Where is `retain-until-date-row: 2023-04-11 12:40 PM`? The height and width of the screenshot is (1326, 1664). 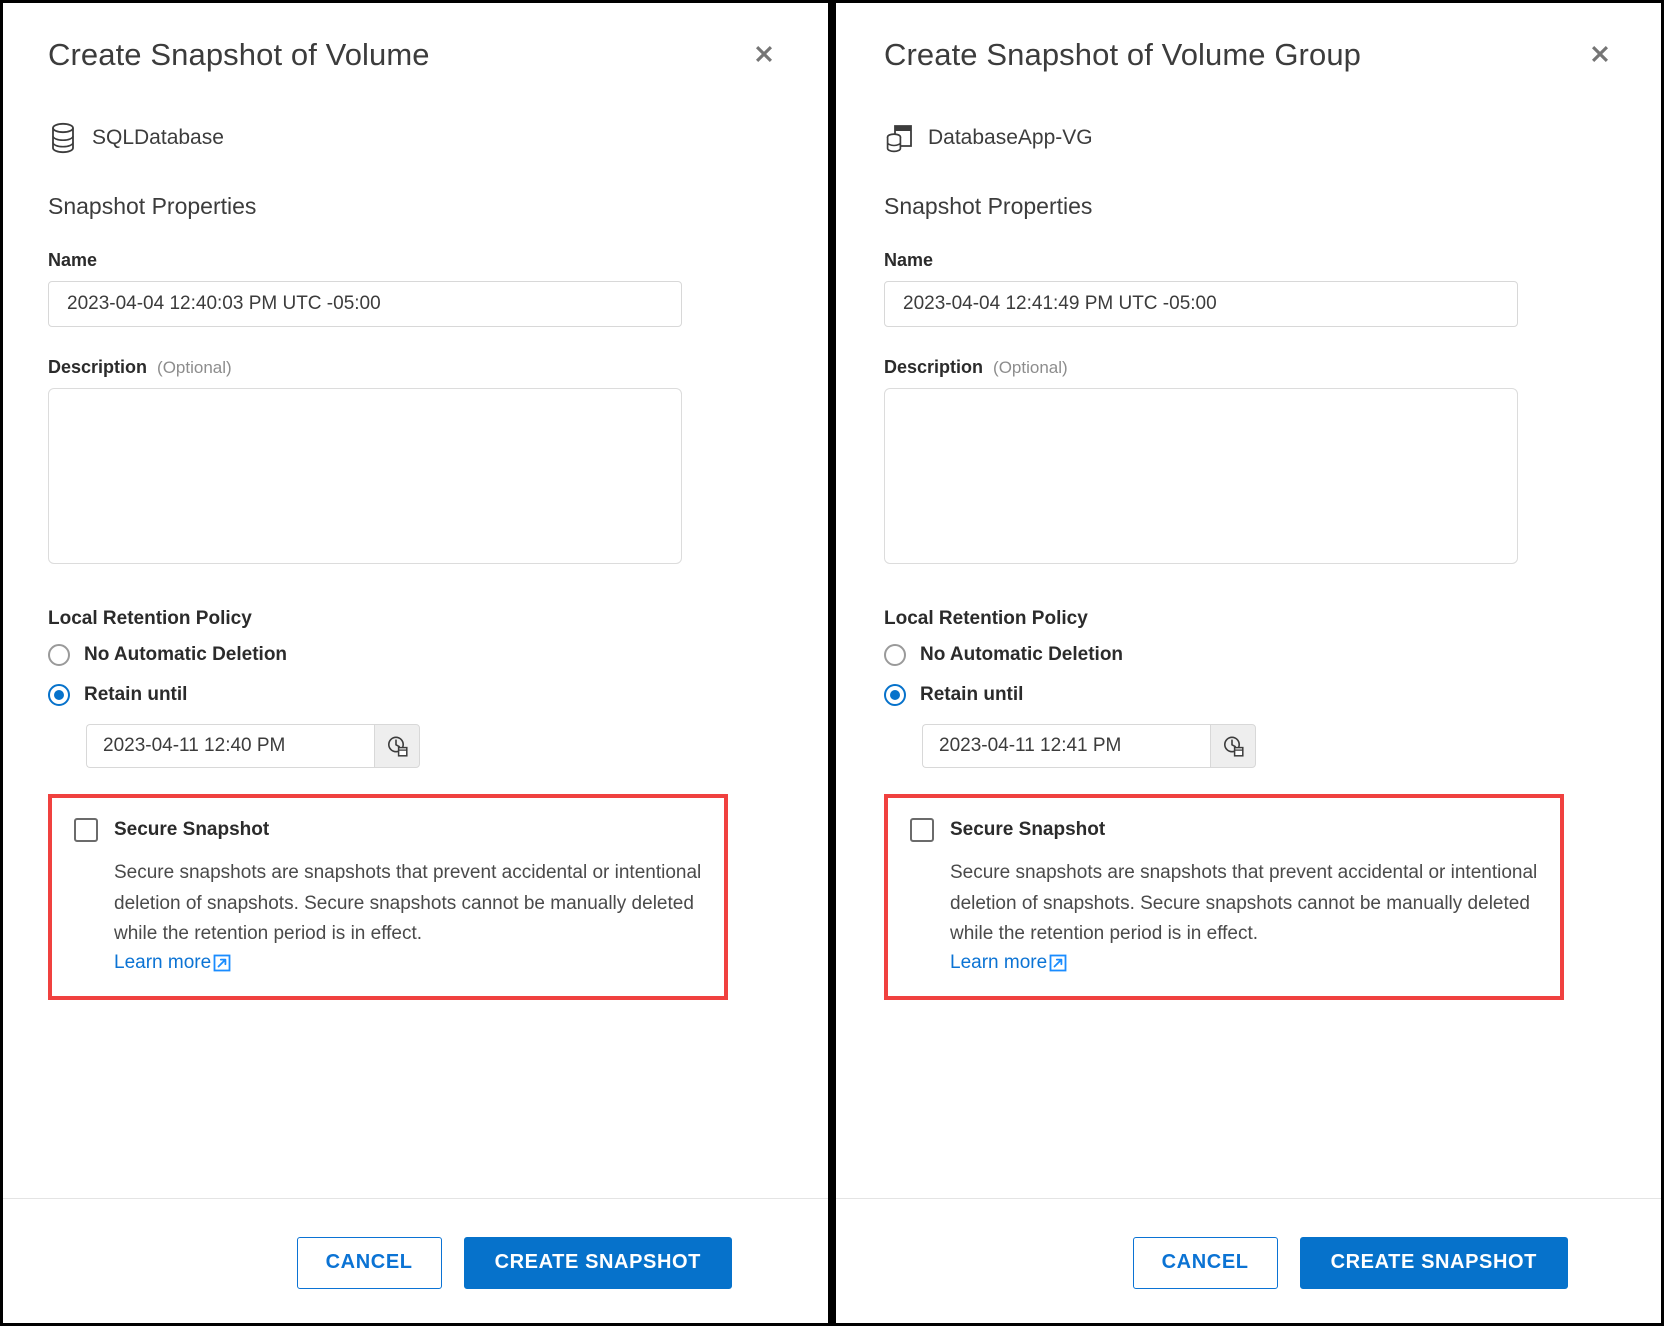
retain-until-date-row: 2023-04-11 12:40 PM is located at coordinates (433, 745).